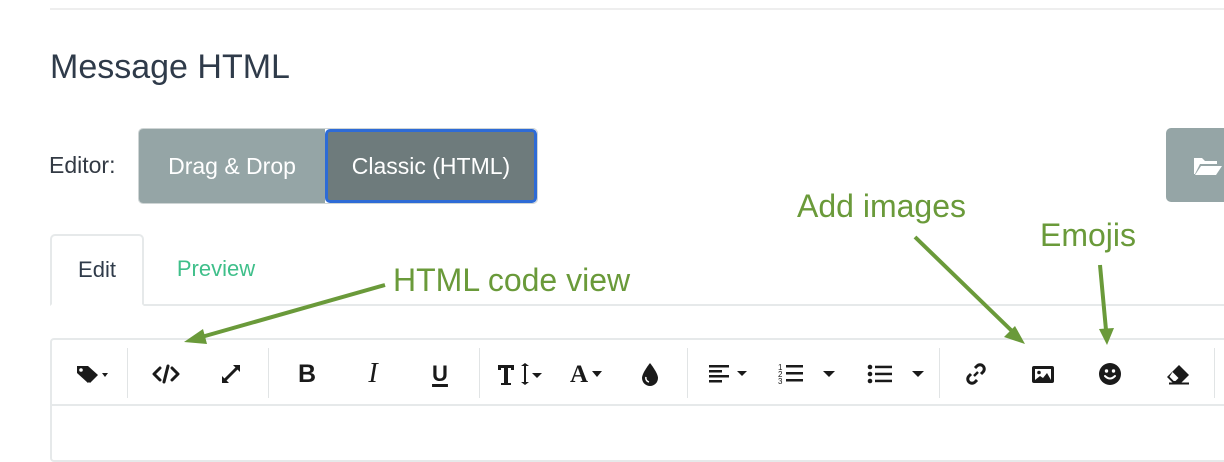 The image size is (1224, 462). I want to click on insert-link-button, so click(976, 374).